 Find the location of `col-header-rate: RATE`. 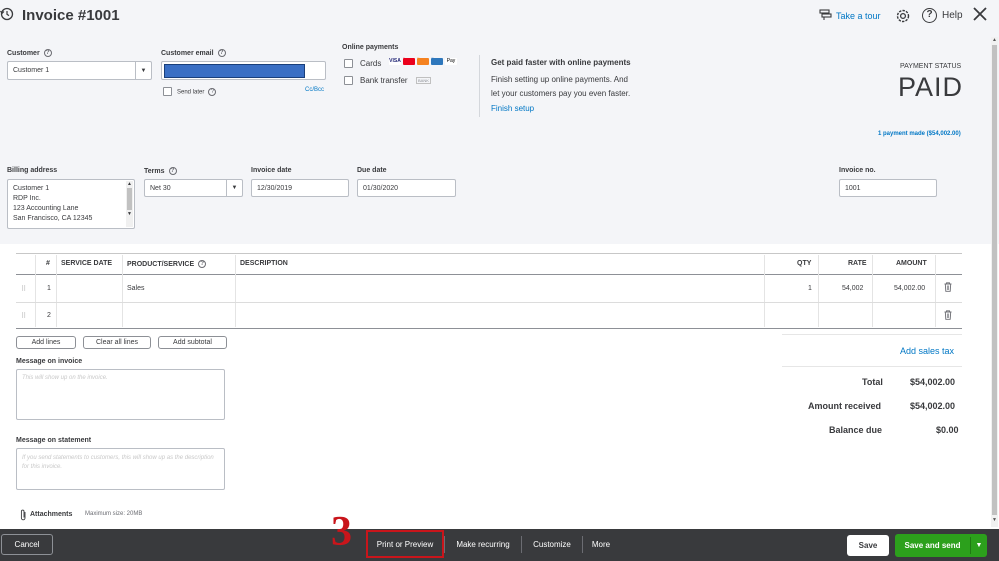

col-header-rate: RATE is located at coordinates (857, 263).